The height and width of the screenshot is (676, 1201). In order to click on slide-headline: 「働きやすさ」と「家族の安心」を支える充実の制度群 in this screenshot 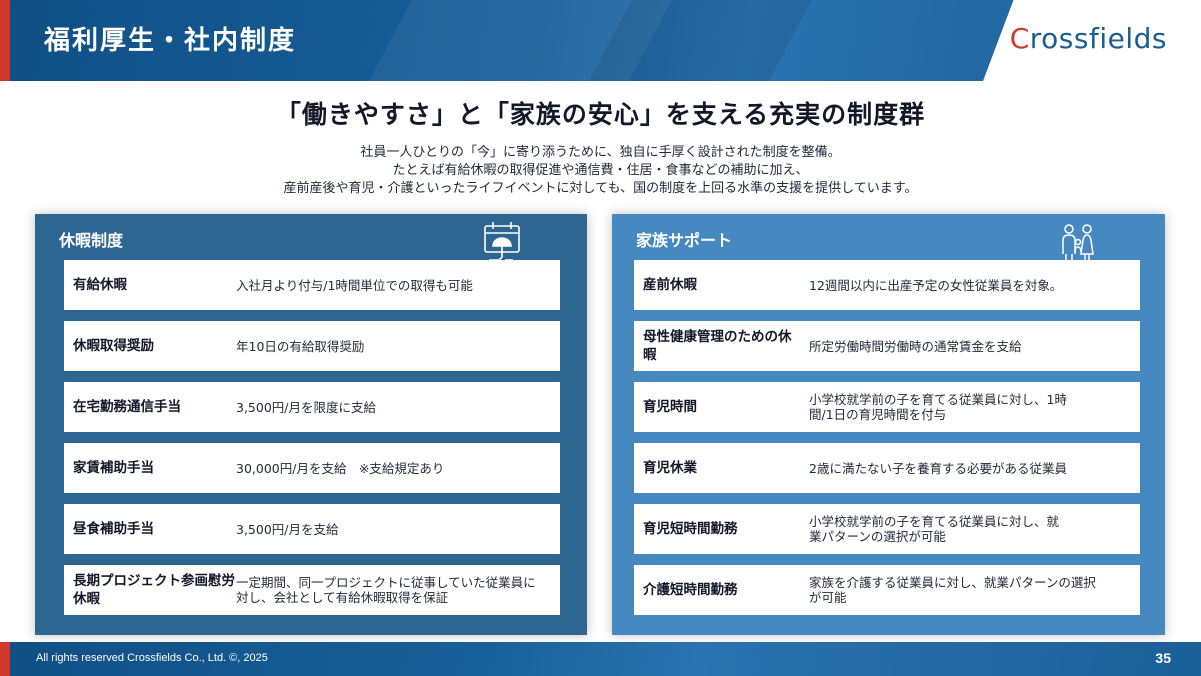, I will do `click(600, 114)`.